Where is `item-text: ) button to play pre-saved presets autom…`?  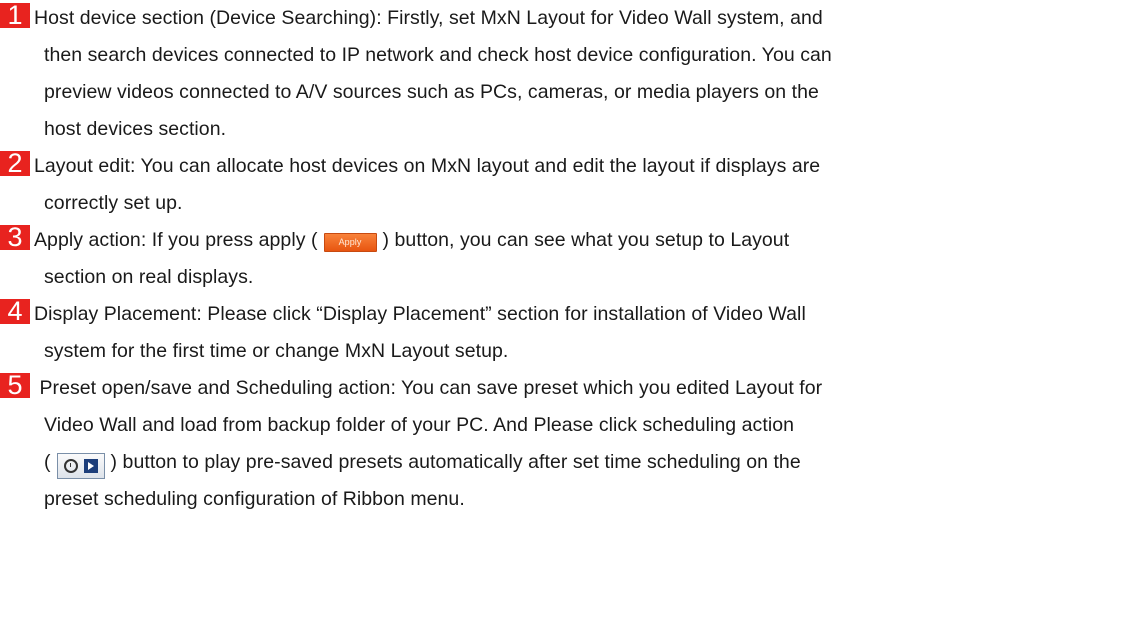
item-text: ) button to play pre-saved presets autom… is located at coordinates (455, 462).